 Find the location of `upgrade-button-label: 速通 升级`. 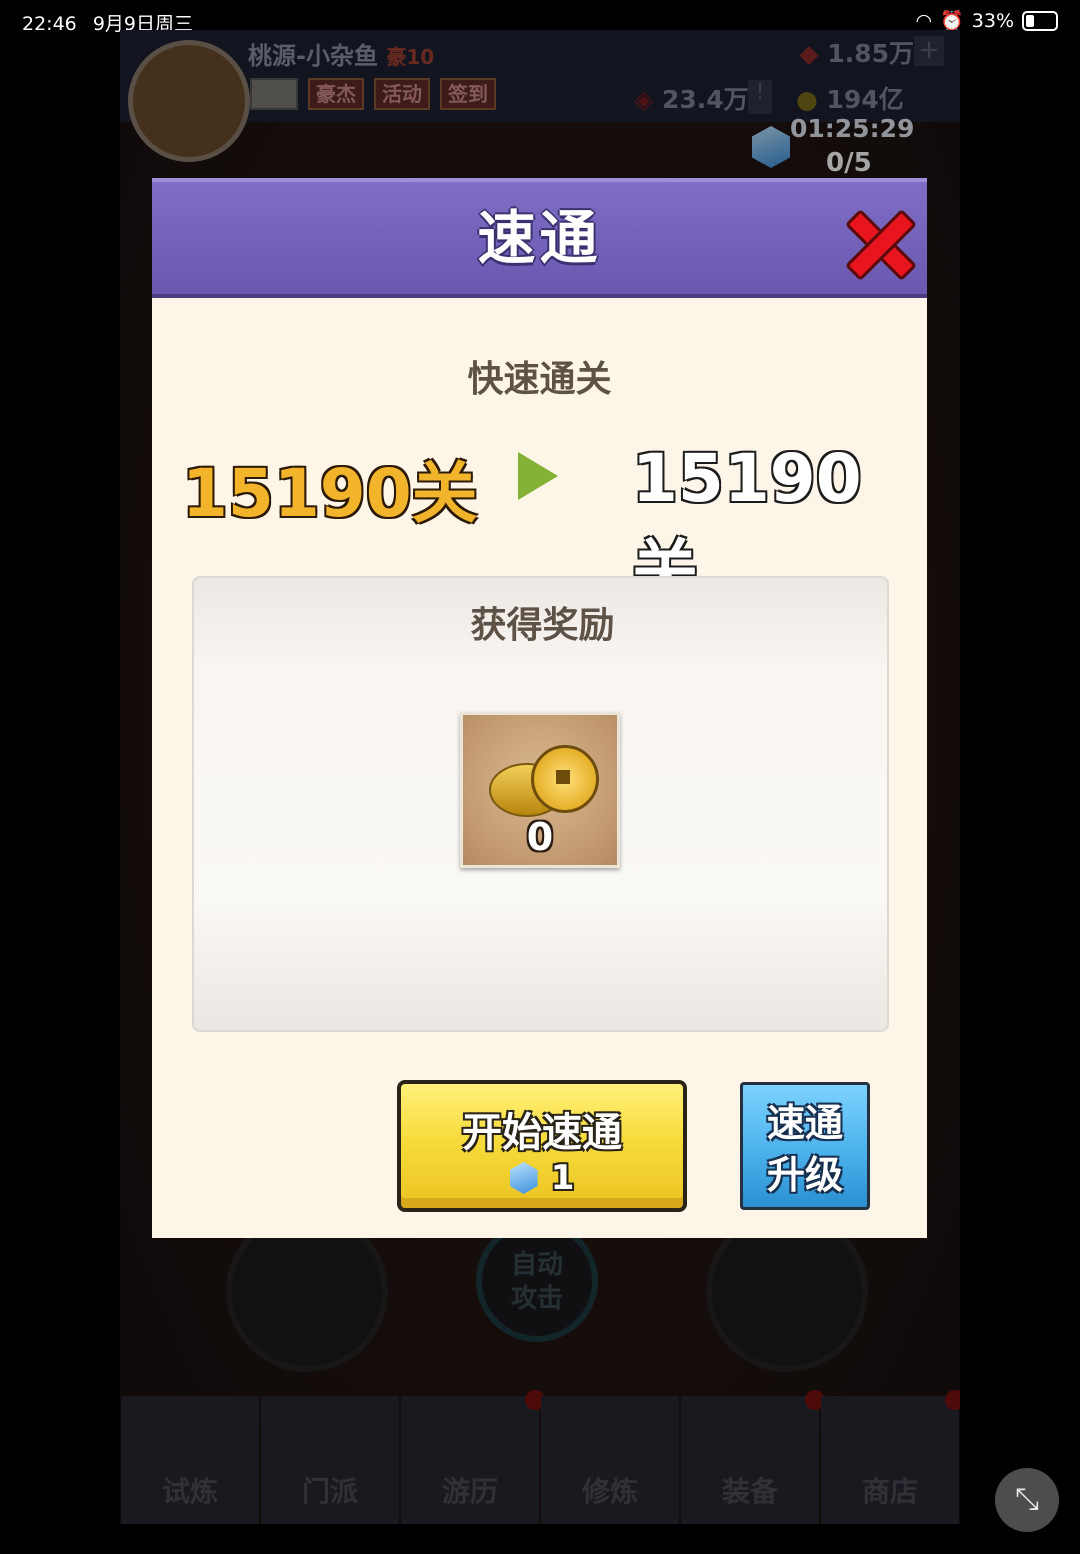

upgrade-button-label: 速通 升级 is located at coordinates (805, 1149).